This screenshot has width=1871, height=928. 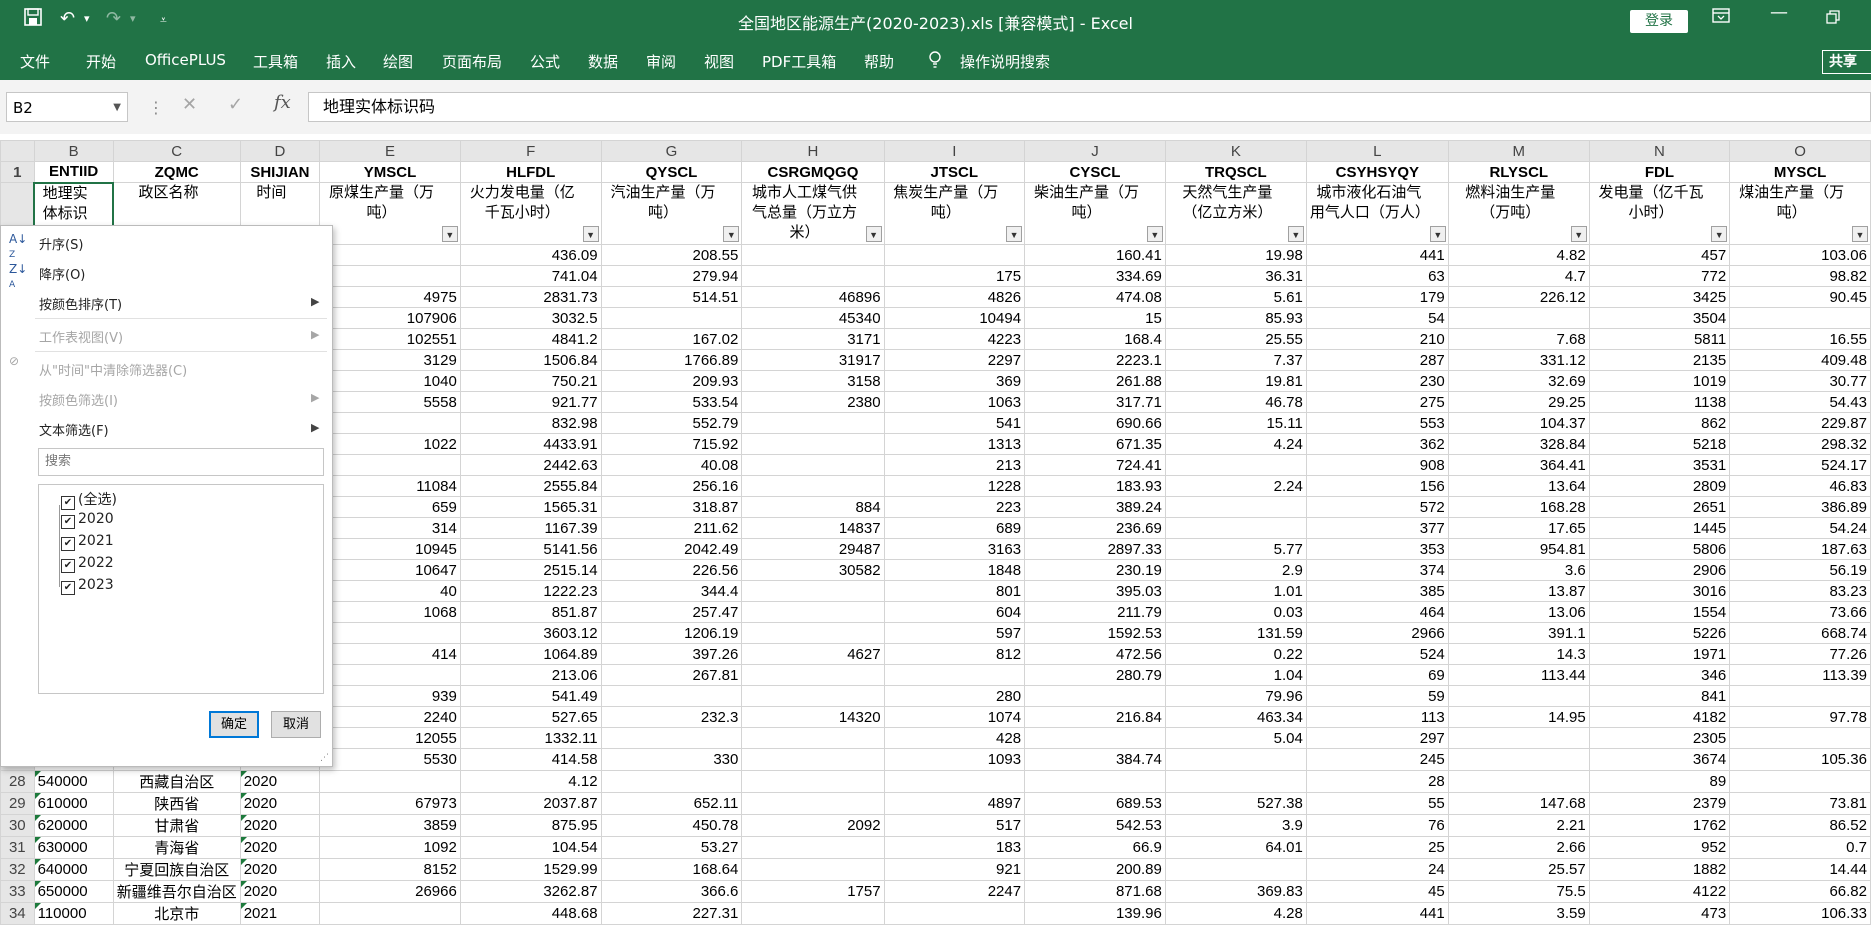 I want to click on cell: 391.1, so click(x=1518, y=633).